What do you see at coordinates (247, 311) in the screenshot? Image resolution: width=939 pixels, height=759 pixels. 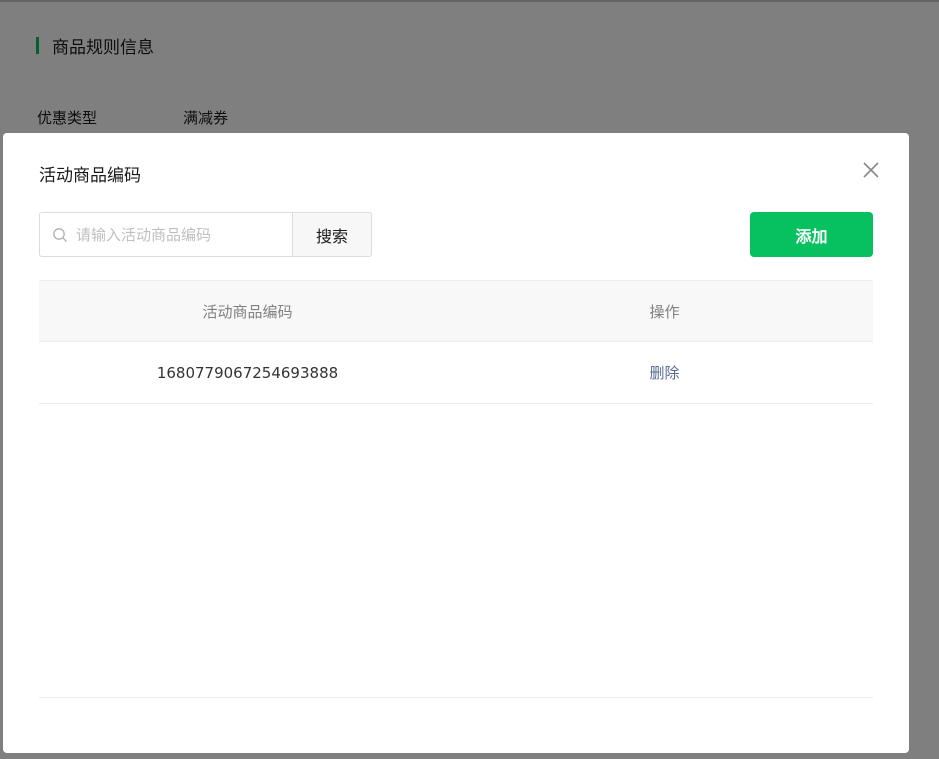 I see `column-header-code: 活动商品编码` at bounding box center [247, 311].